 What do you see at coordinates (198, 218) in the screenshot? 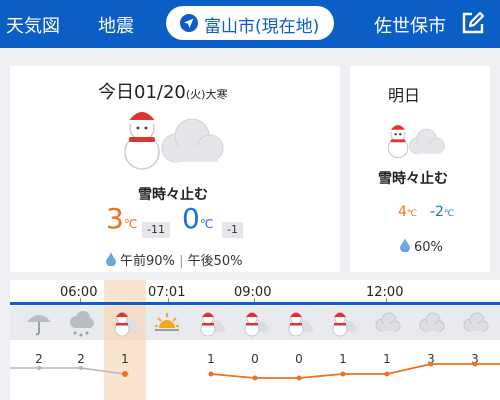
I see `today-low-temp: 0℃` at bounding box center [198, 218].